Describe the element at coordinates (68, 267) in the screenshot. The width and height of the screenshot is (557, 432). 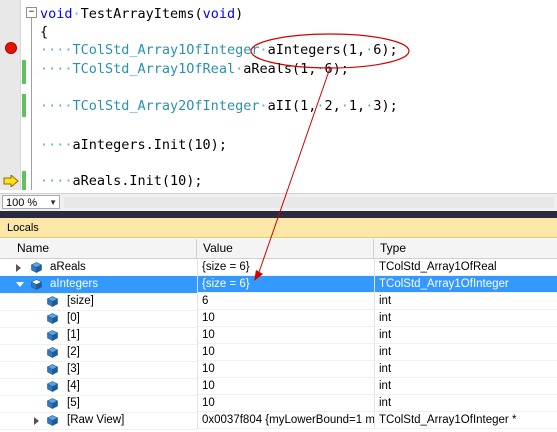
I see `variable-name: aReals` at that location.